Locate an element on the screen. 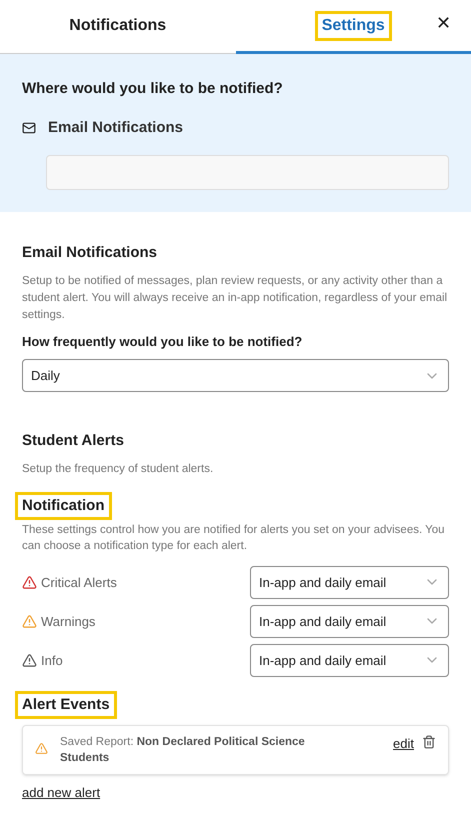 The width and height of the screenshot is (471, 826). frequency-select: Daily is located at coordinates (235, 375).